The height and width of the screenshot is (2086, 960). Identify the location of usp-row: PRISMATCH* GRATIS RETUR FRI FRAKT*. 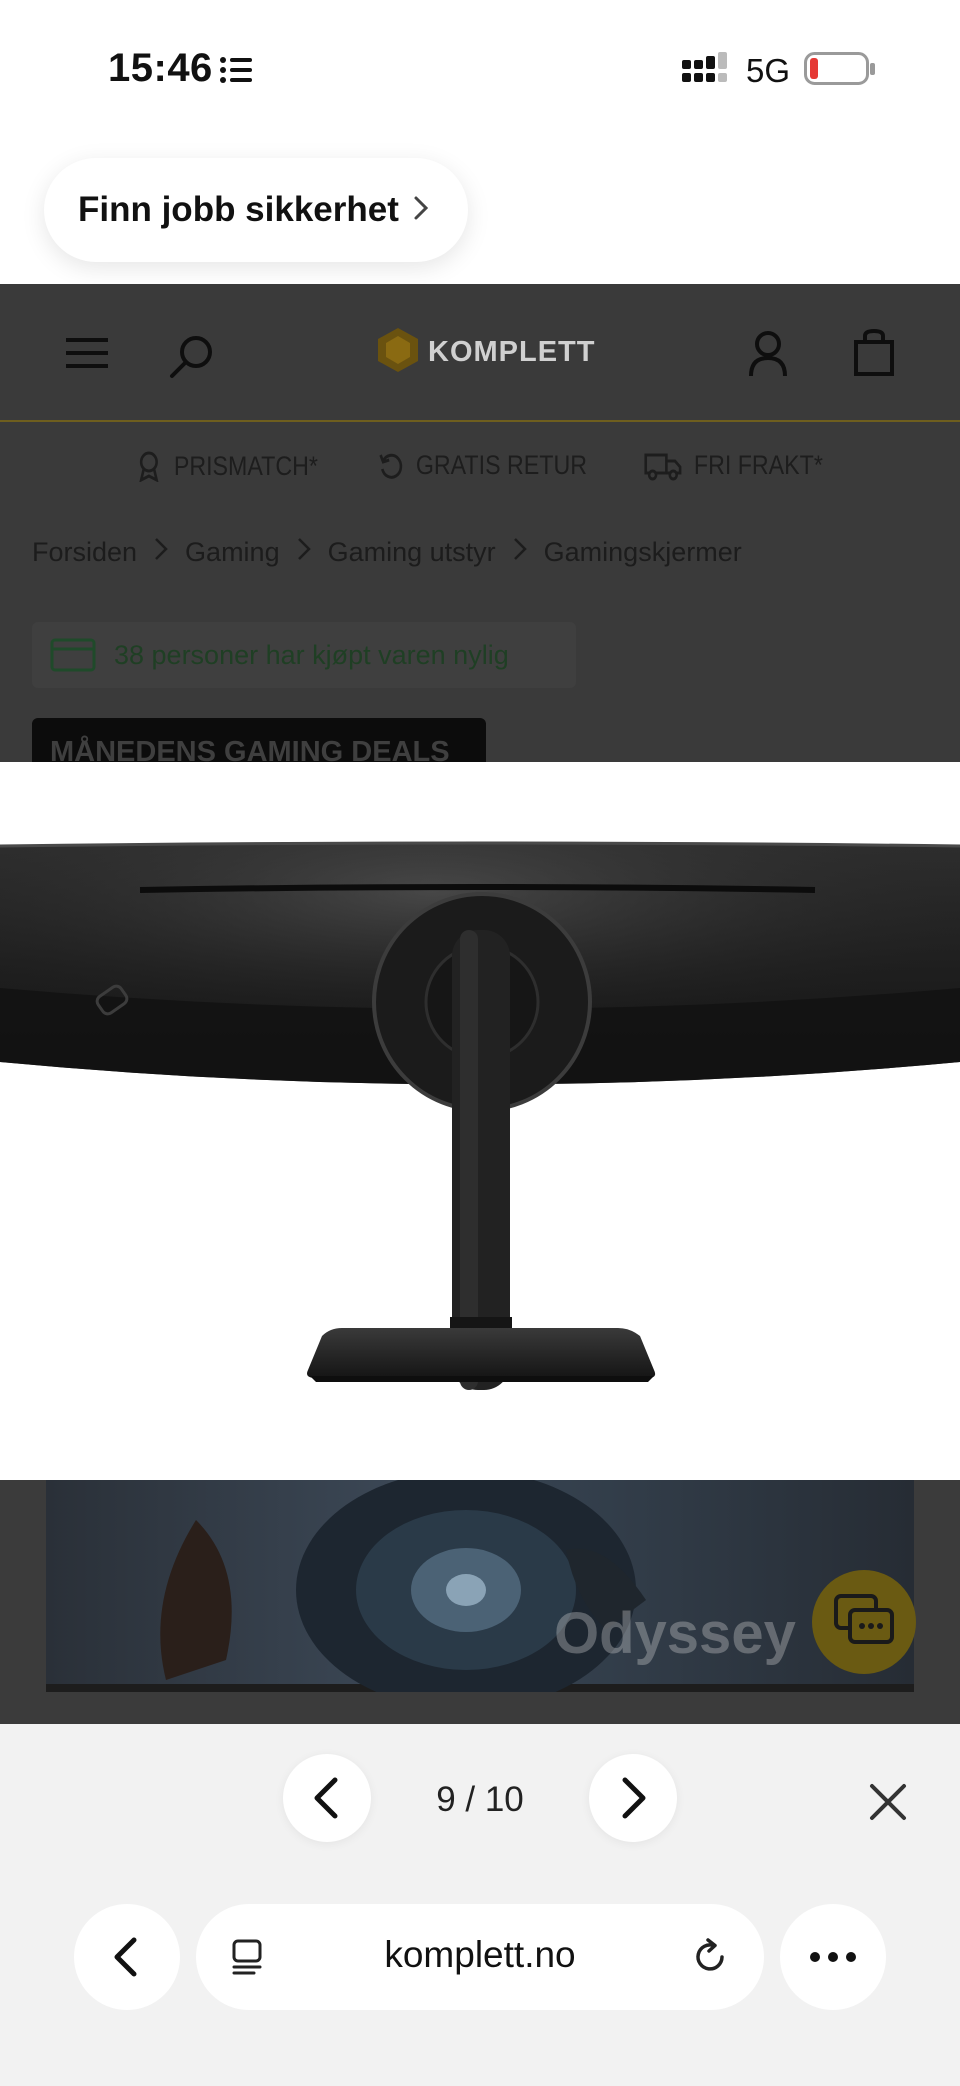
(480, 480).